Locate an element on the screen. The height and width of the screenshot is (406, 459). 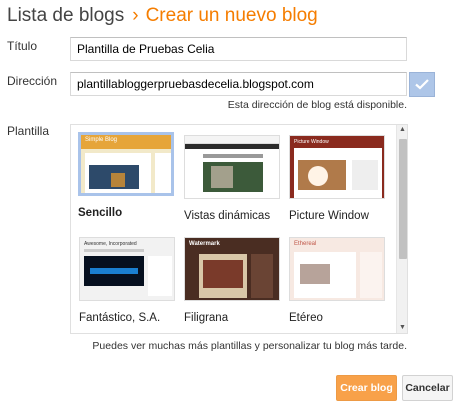
thumb-title-watermark: Watermark is located at coordinates (204, 244).